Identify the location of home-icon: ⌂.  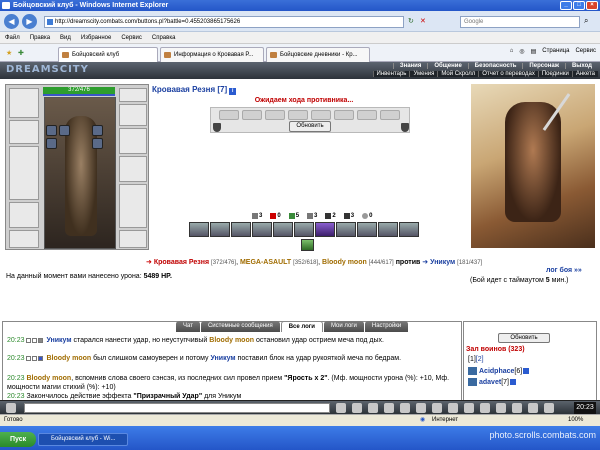
(512, 51).